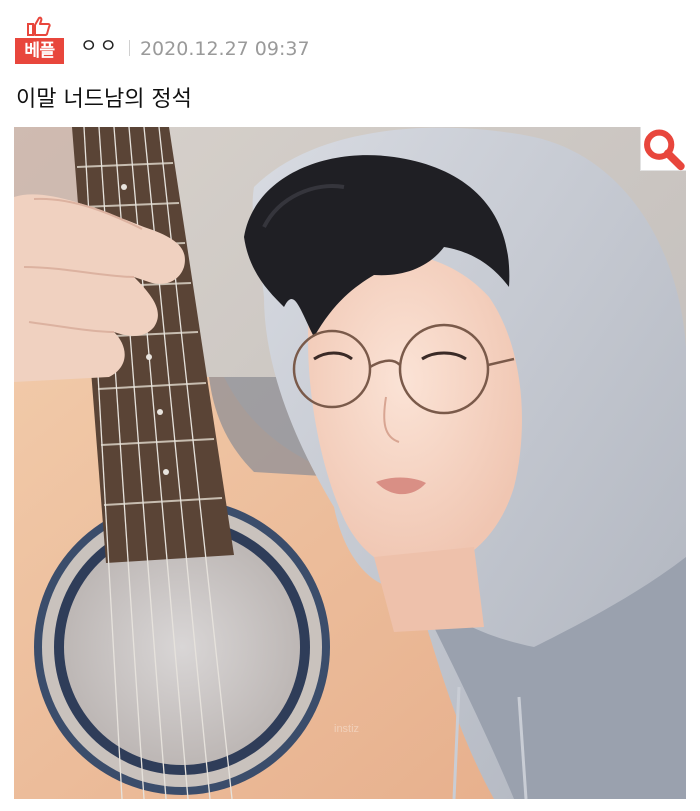 Image resolution: width=700 pixels, height=811 pixels. Describe the element at coordinates (39, 51) in the screenshot. I see `best-badge-label: 베플` at that location.